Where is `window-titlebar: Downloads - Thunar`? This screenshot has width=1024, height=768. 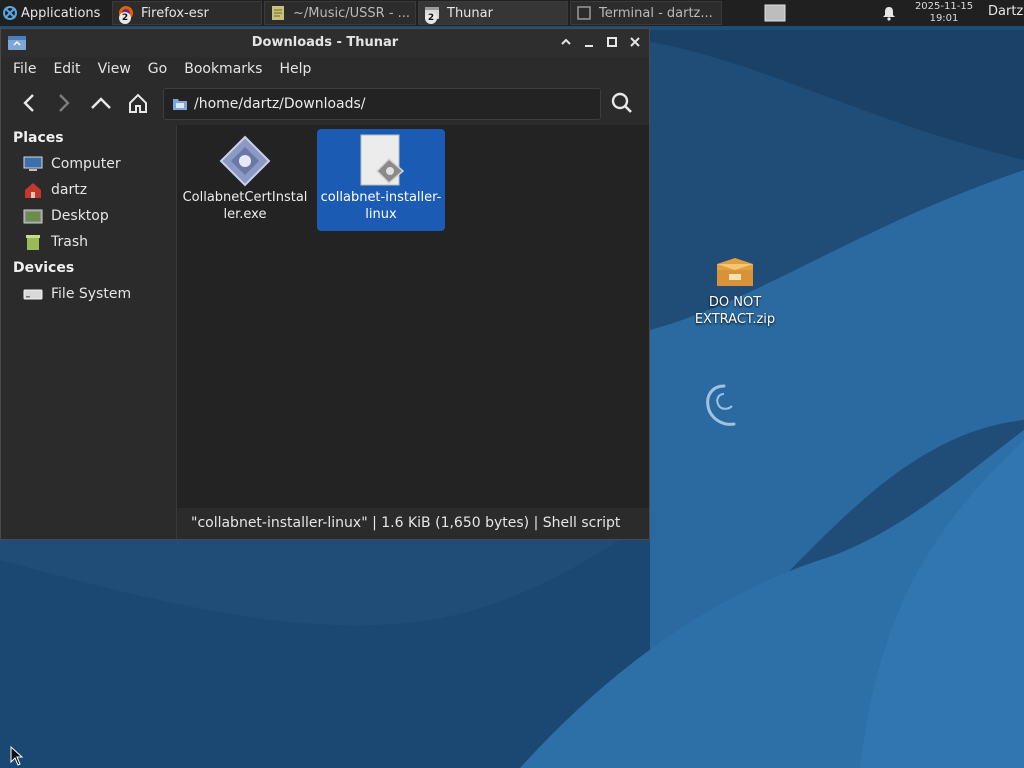 window-titlebar: Downloads - Thunar is located at coordinates (325, 43).